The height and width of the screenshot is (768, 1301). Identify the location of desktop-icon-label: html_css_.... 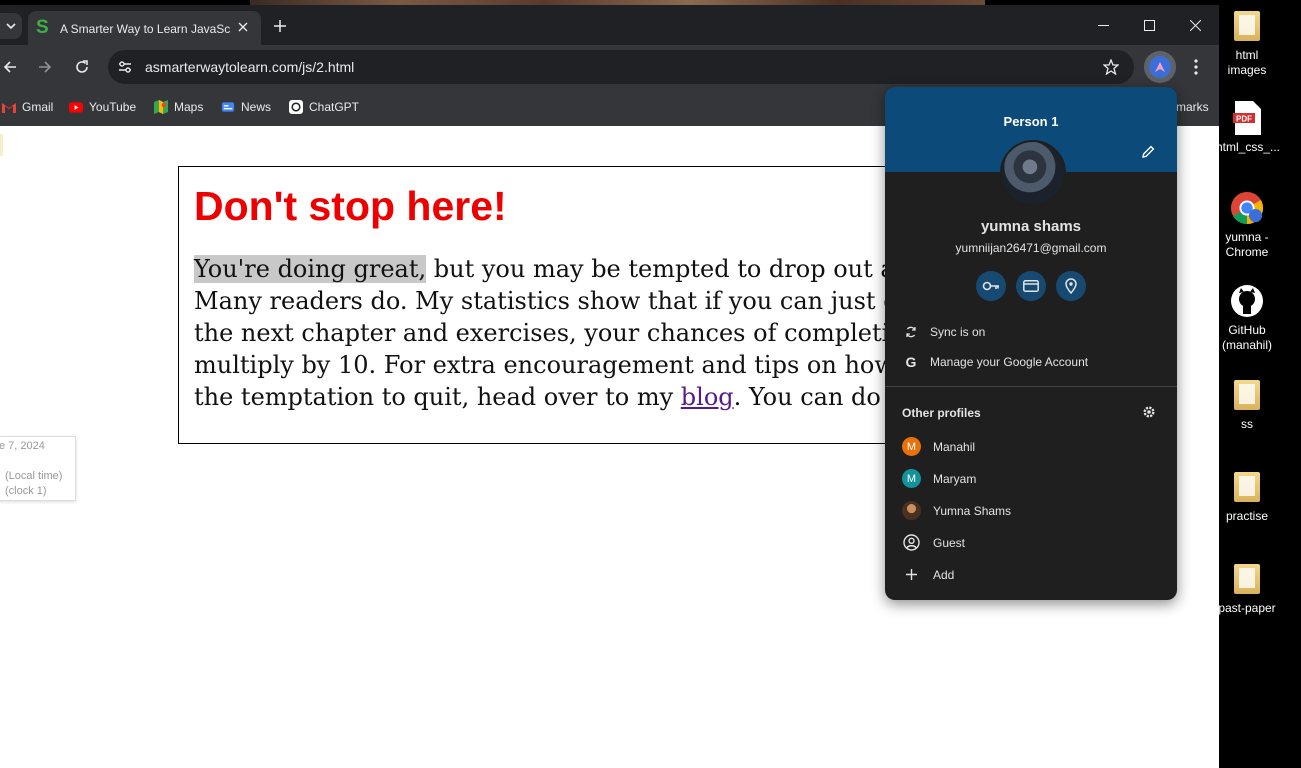
(1248, 147).